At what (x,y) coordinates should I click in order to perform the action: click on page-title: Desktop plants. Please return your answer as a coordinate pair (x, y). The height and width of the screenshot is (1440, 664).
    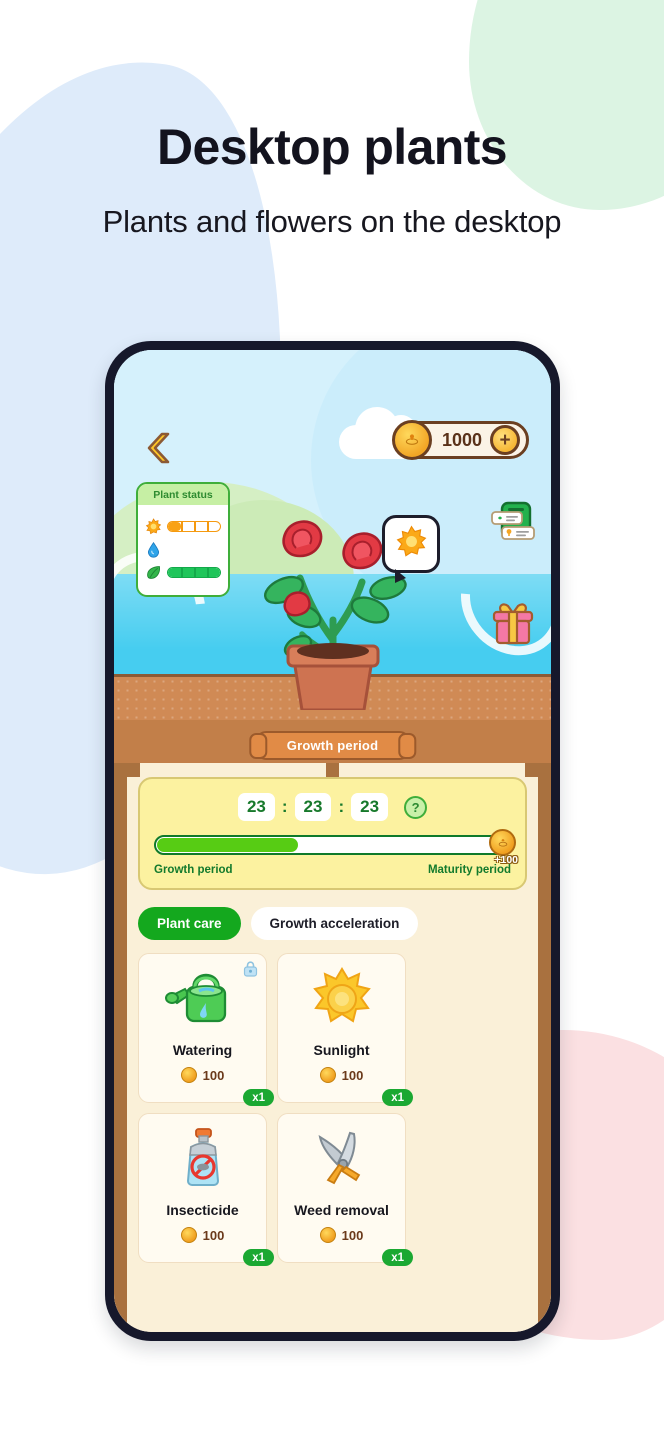
    Looking at the image, I should click on (332, 147).